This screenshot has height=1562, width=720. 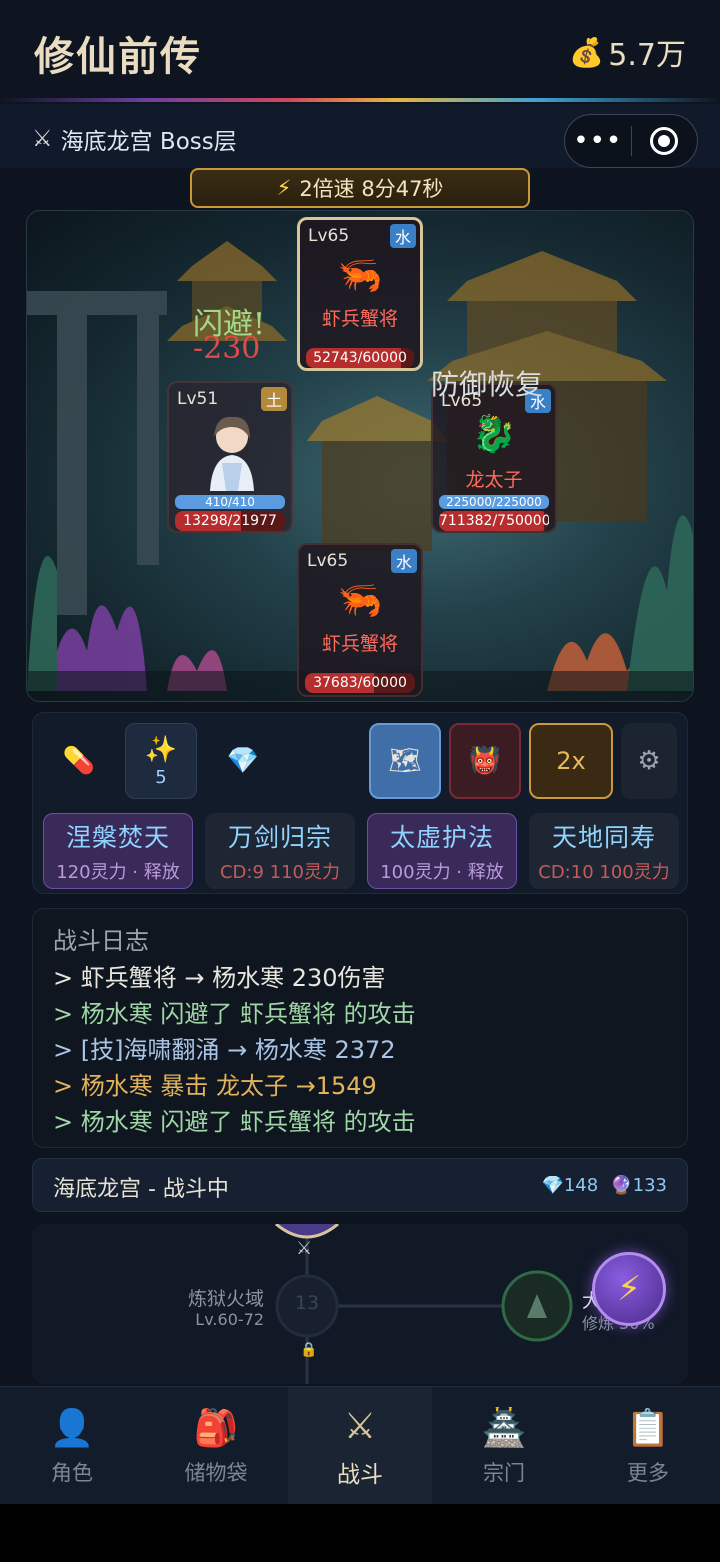 What do you see at coordinates (504, 1473) in the screenshot?
I see `tab-label: 宗门` at bounding box center [504, 1473].